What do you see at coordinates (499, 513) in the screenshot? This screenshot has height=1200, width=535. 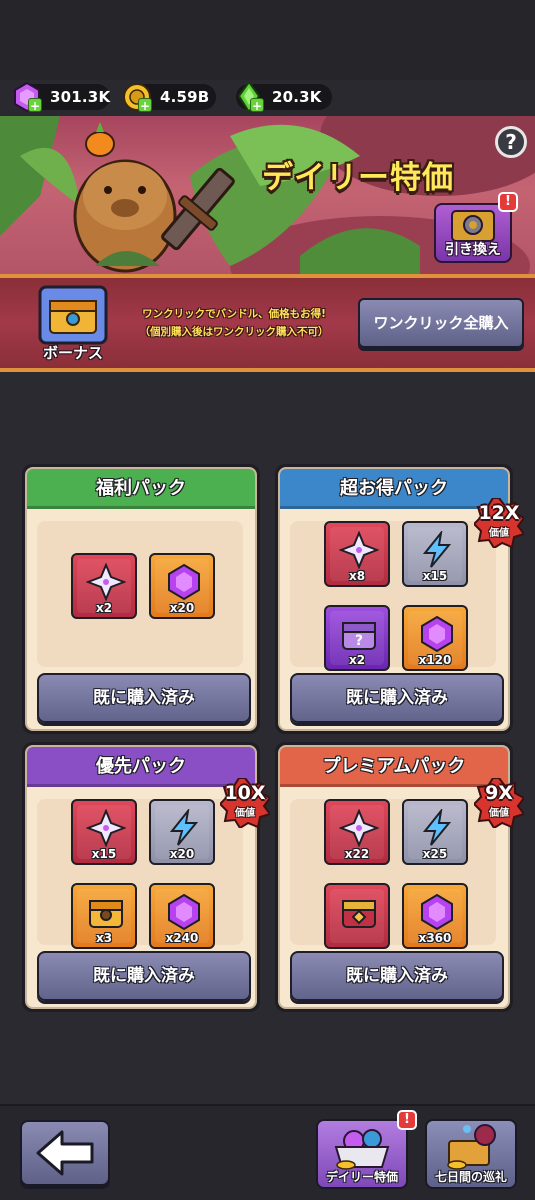 I see `value-multiplier: 12X` at bounding box center [499, 513].